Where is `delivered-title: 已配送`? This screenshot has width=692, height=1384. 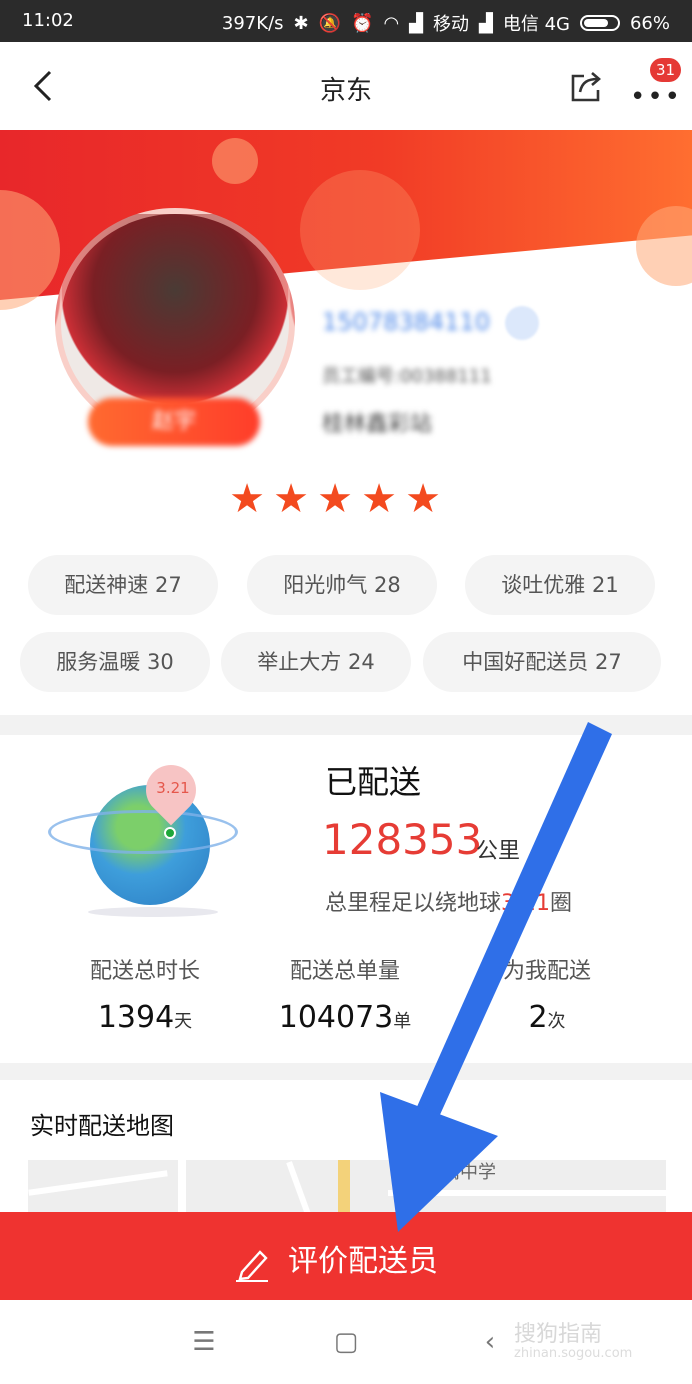 delivered-title: 已配送 is located at coordinates (373, 782).